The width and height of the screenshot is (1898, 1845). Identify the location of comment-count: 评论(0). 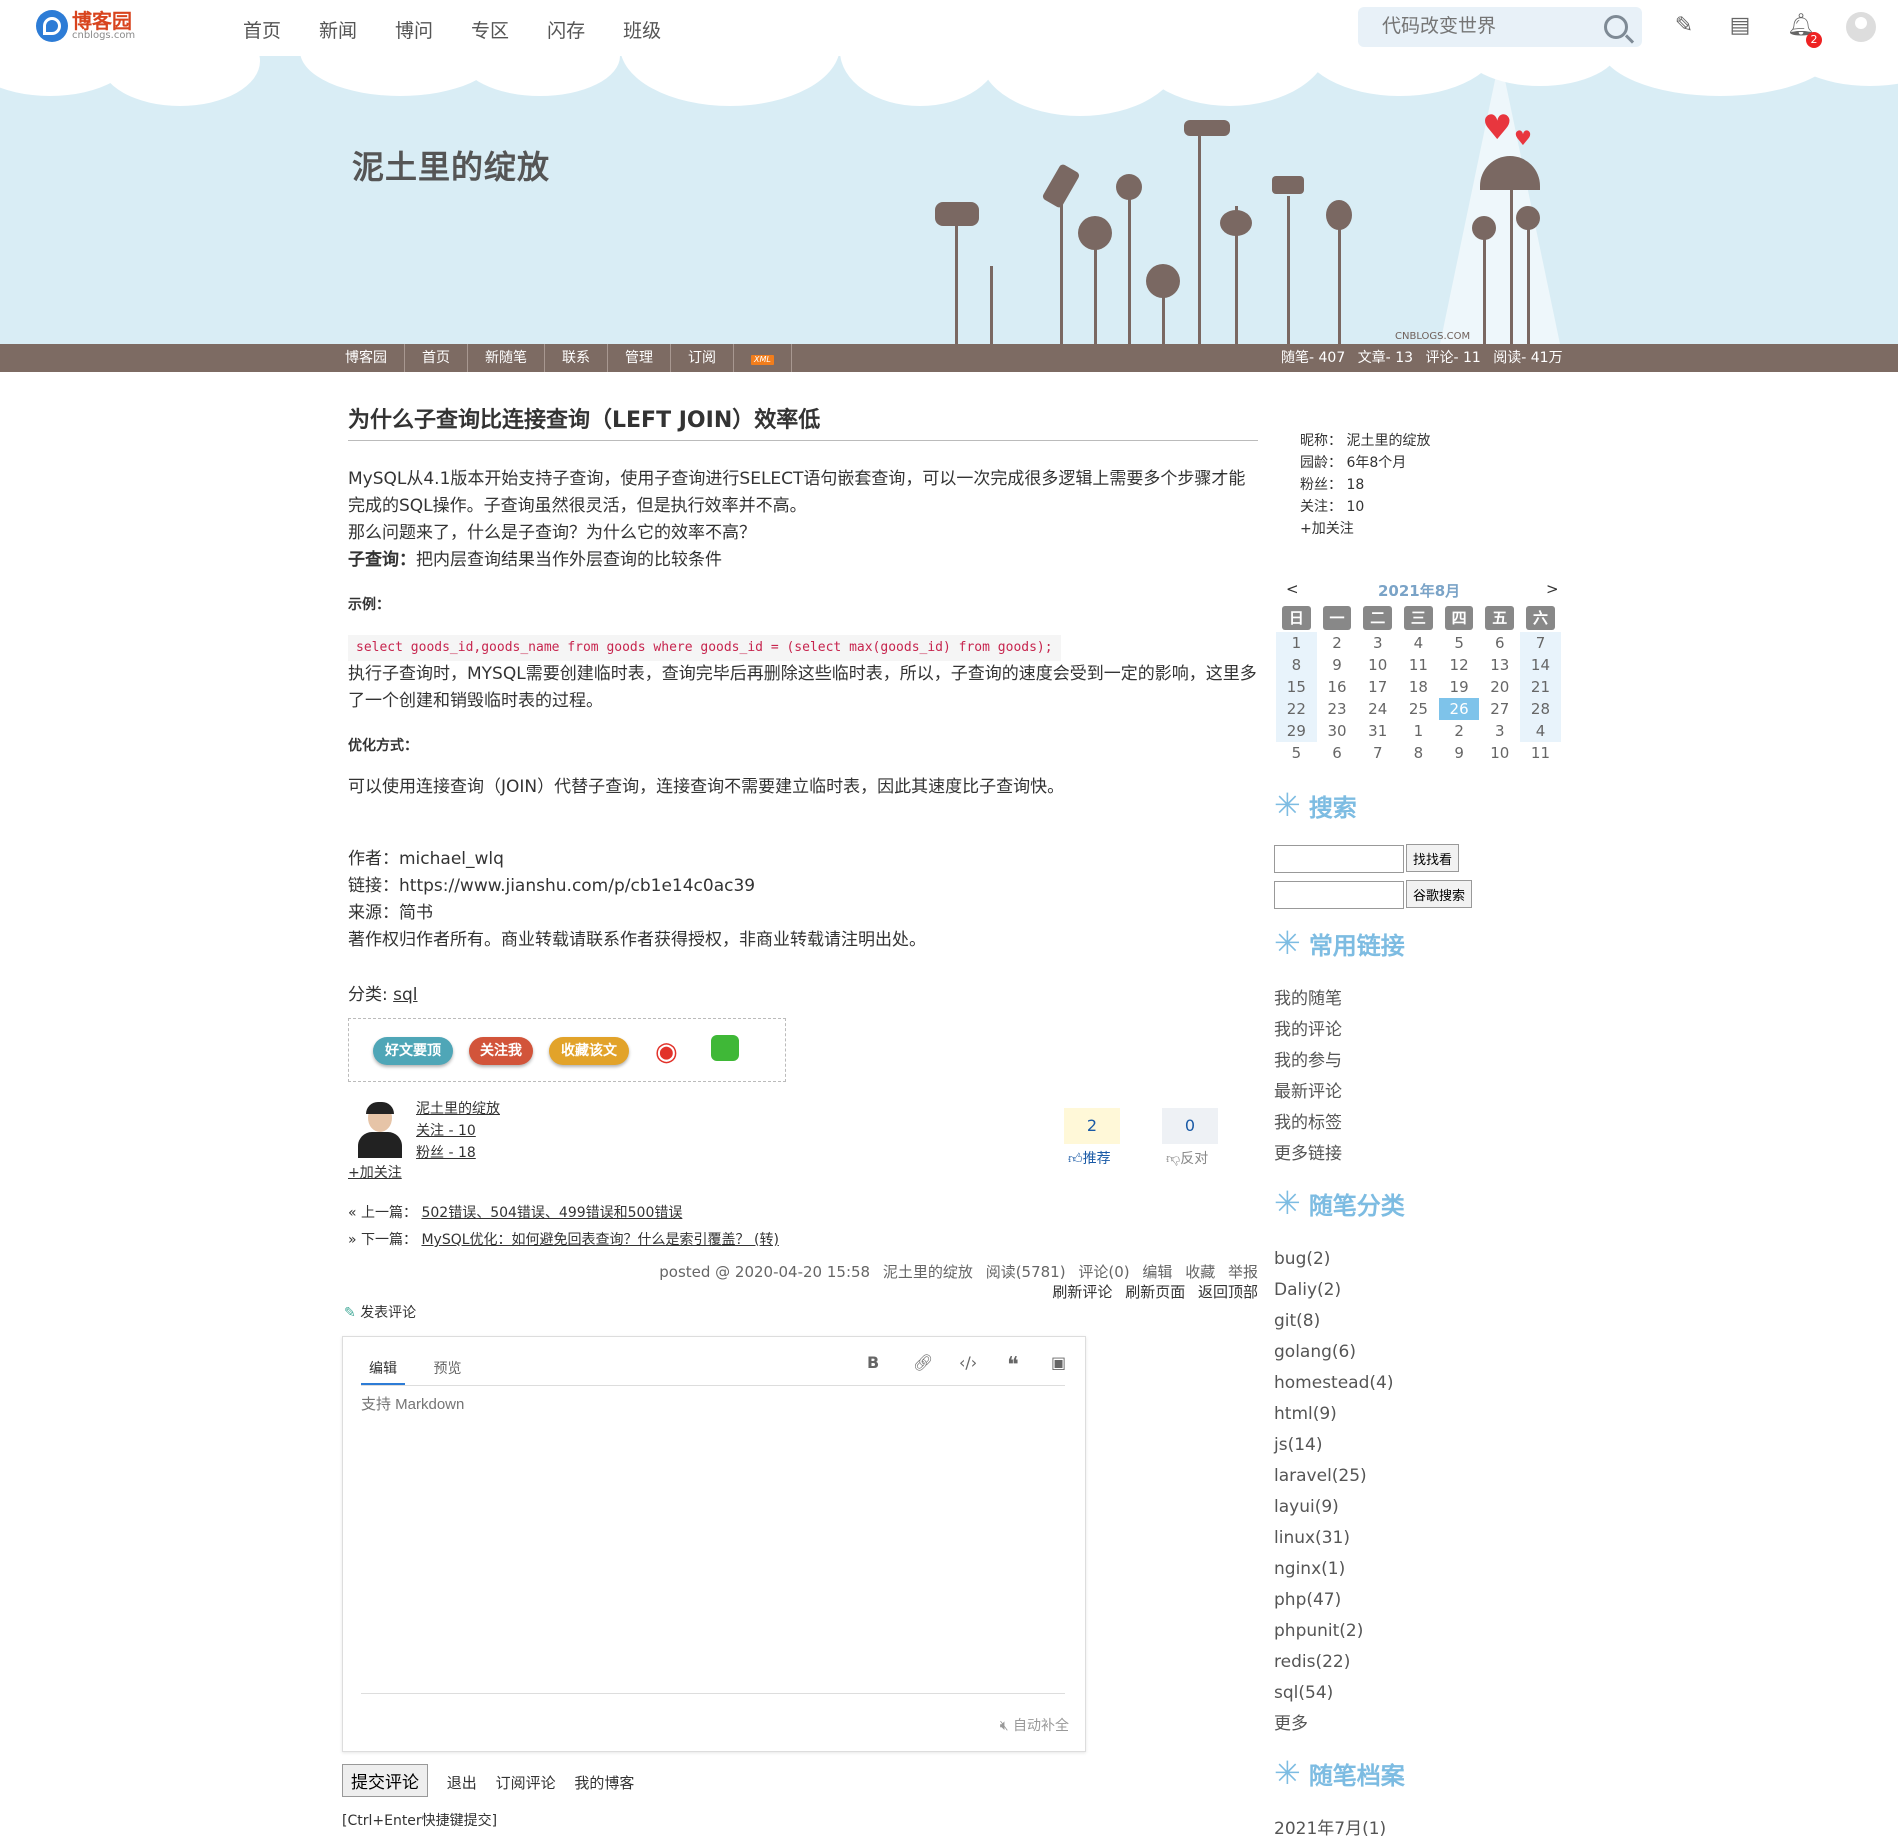
(1103, 1272).